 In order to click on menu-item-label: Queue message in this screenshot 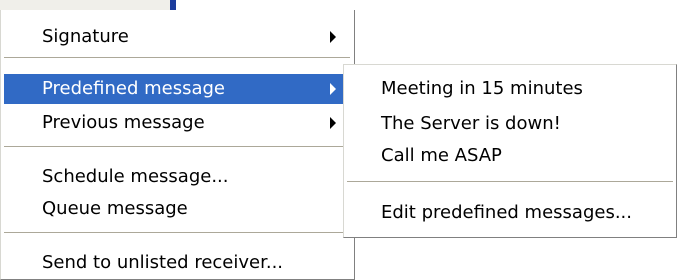, I will do `click(115, 208)`.